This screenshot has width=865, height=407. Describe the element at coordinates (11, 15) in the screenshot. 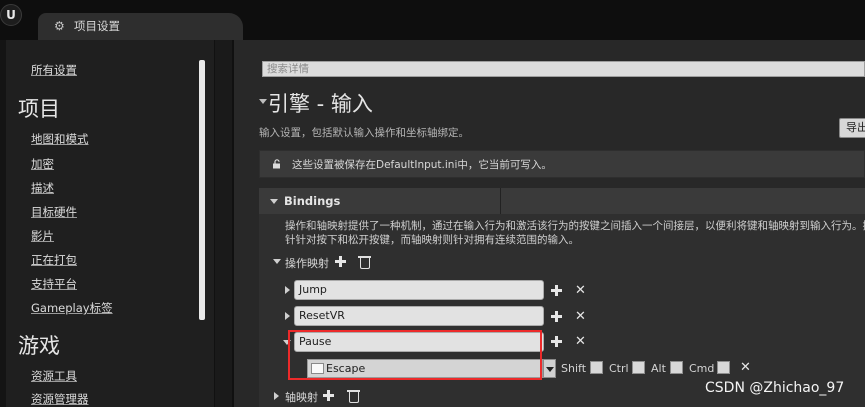

I see `unreal-logo-icon: U` at that location.